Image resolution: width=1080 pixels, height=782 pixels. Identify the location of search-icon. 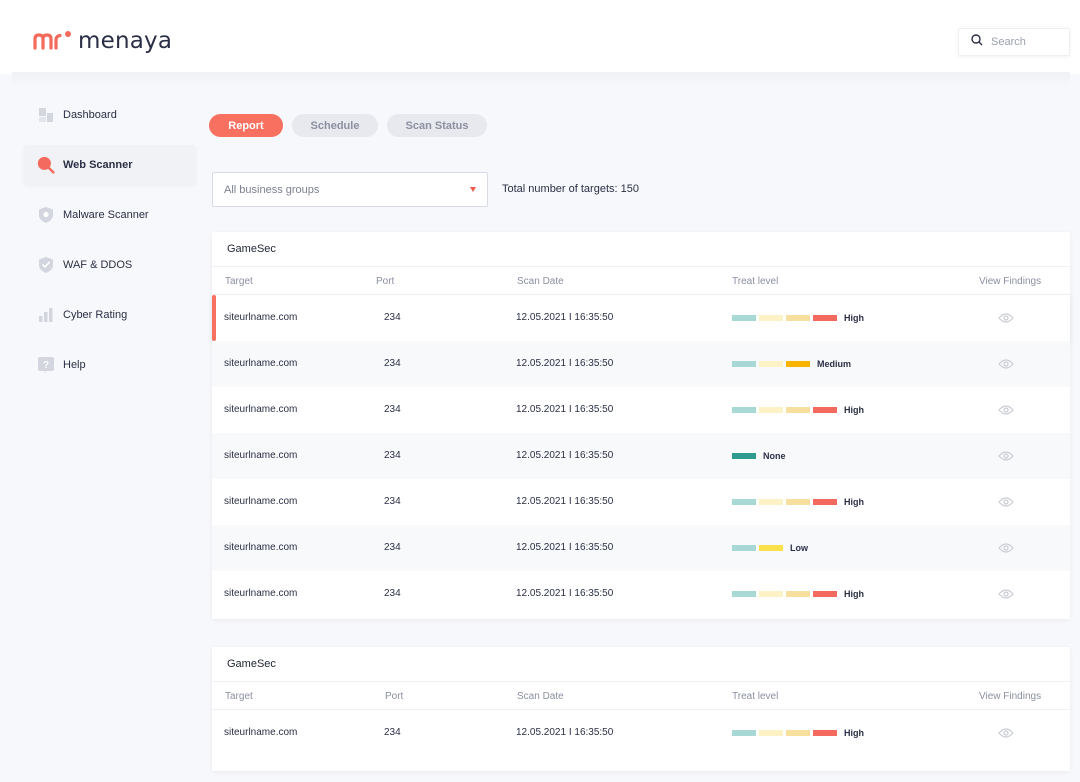
(977, 42).